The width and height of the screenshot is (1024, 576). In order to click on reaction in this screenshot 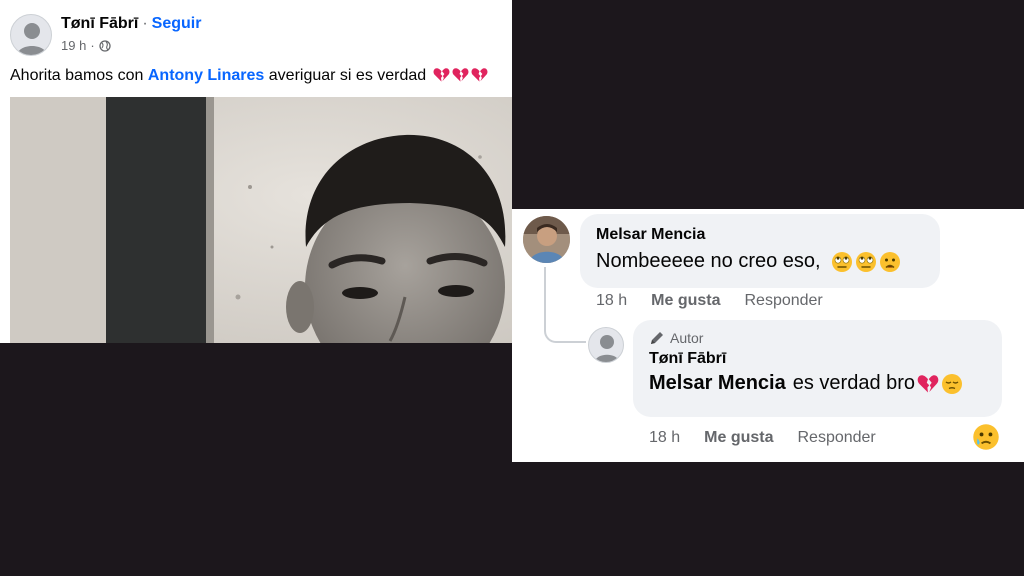, I will do `click(986, 439)`.